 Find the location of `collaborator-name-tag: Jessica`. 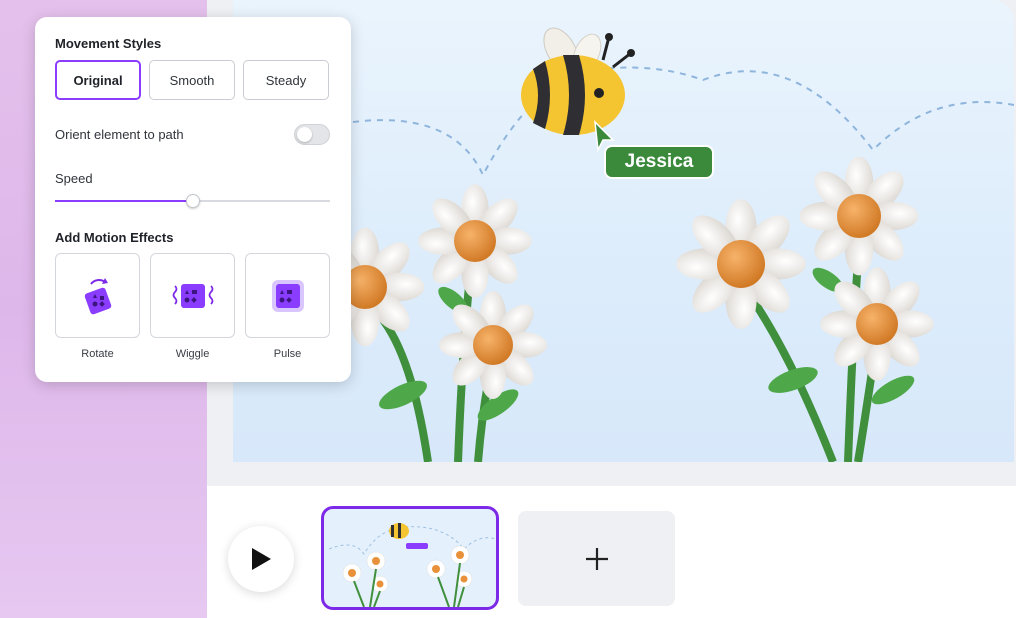

collaborator-name-tag: Jessica is located at coordinates (659, 162).